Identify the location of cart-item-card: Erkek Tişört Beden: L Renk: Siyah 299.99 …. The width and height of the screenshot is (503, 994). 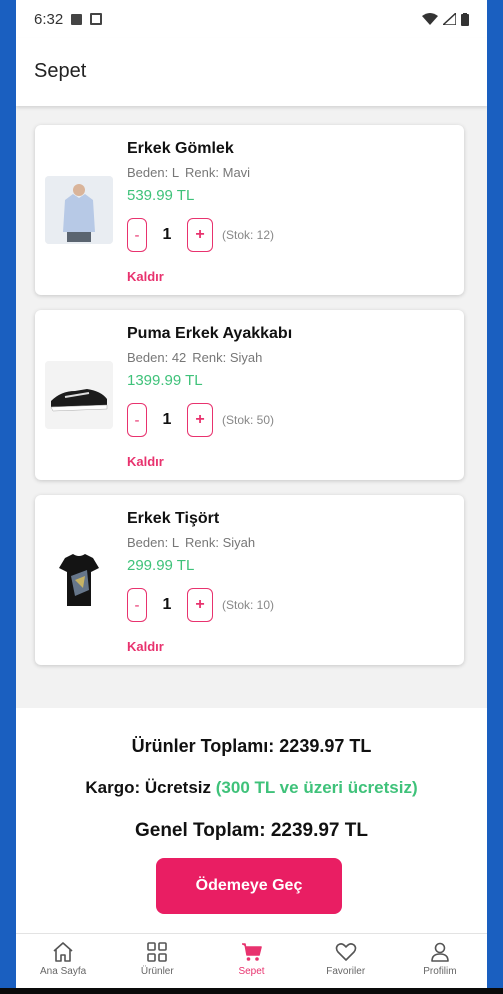
(249, 580).